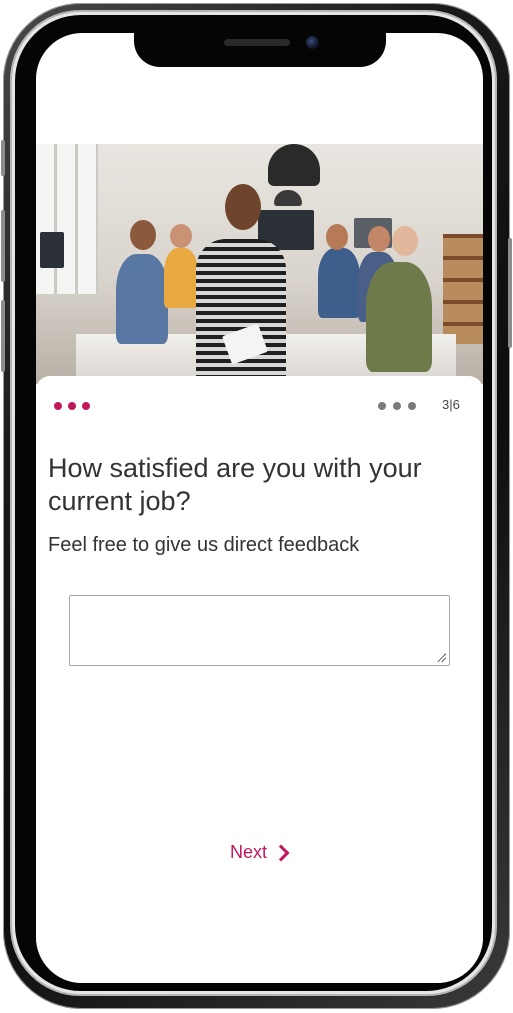 The image size is (513, 1013). What do you see at coordinates (204, 545) in the screenshot?
I see `question-subtitle: Feel free to give us direct feedback` at bounding box center [204, 545].